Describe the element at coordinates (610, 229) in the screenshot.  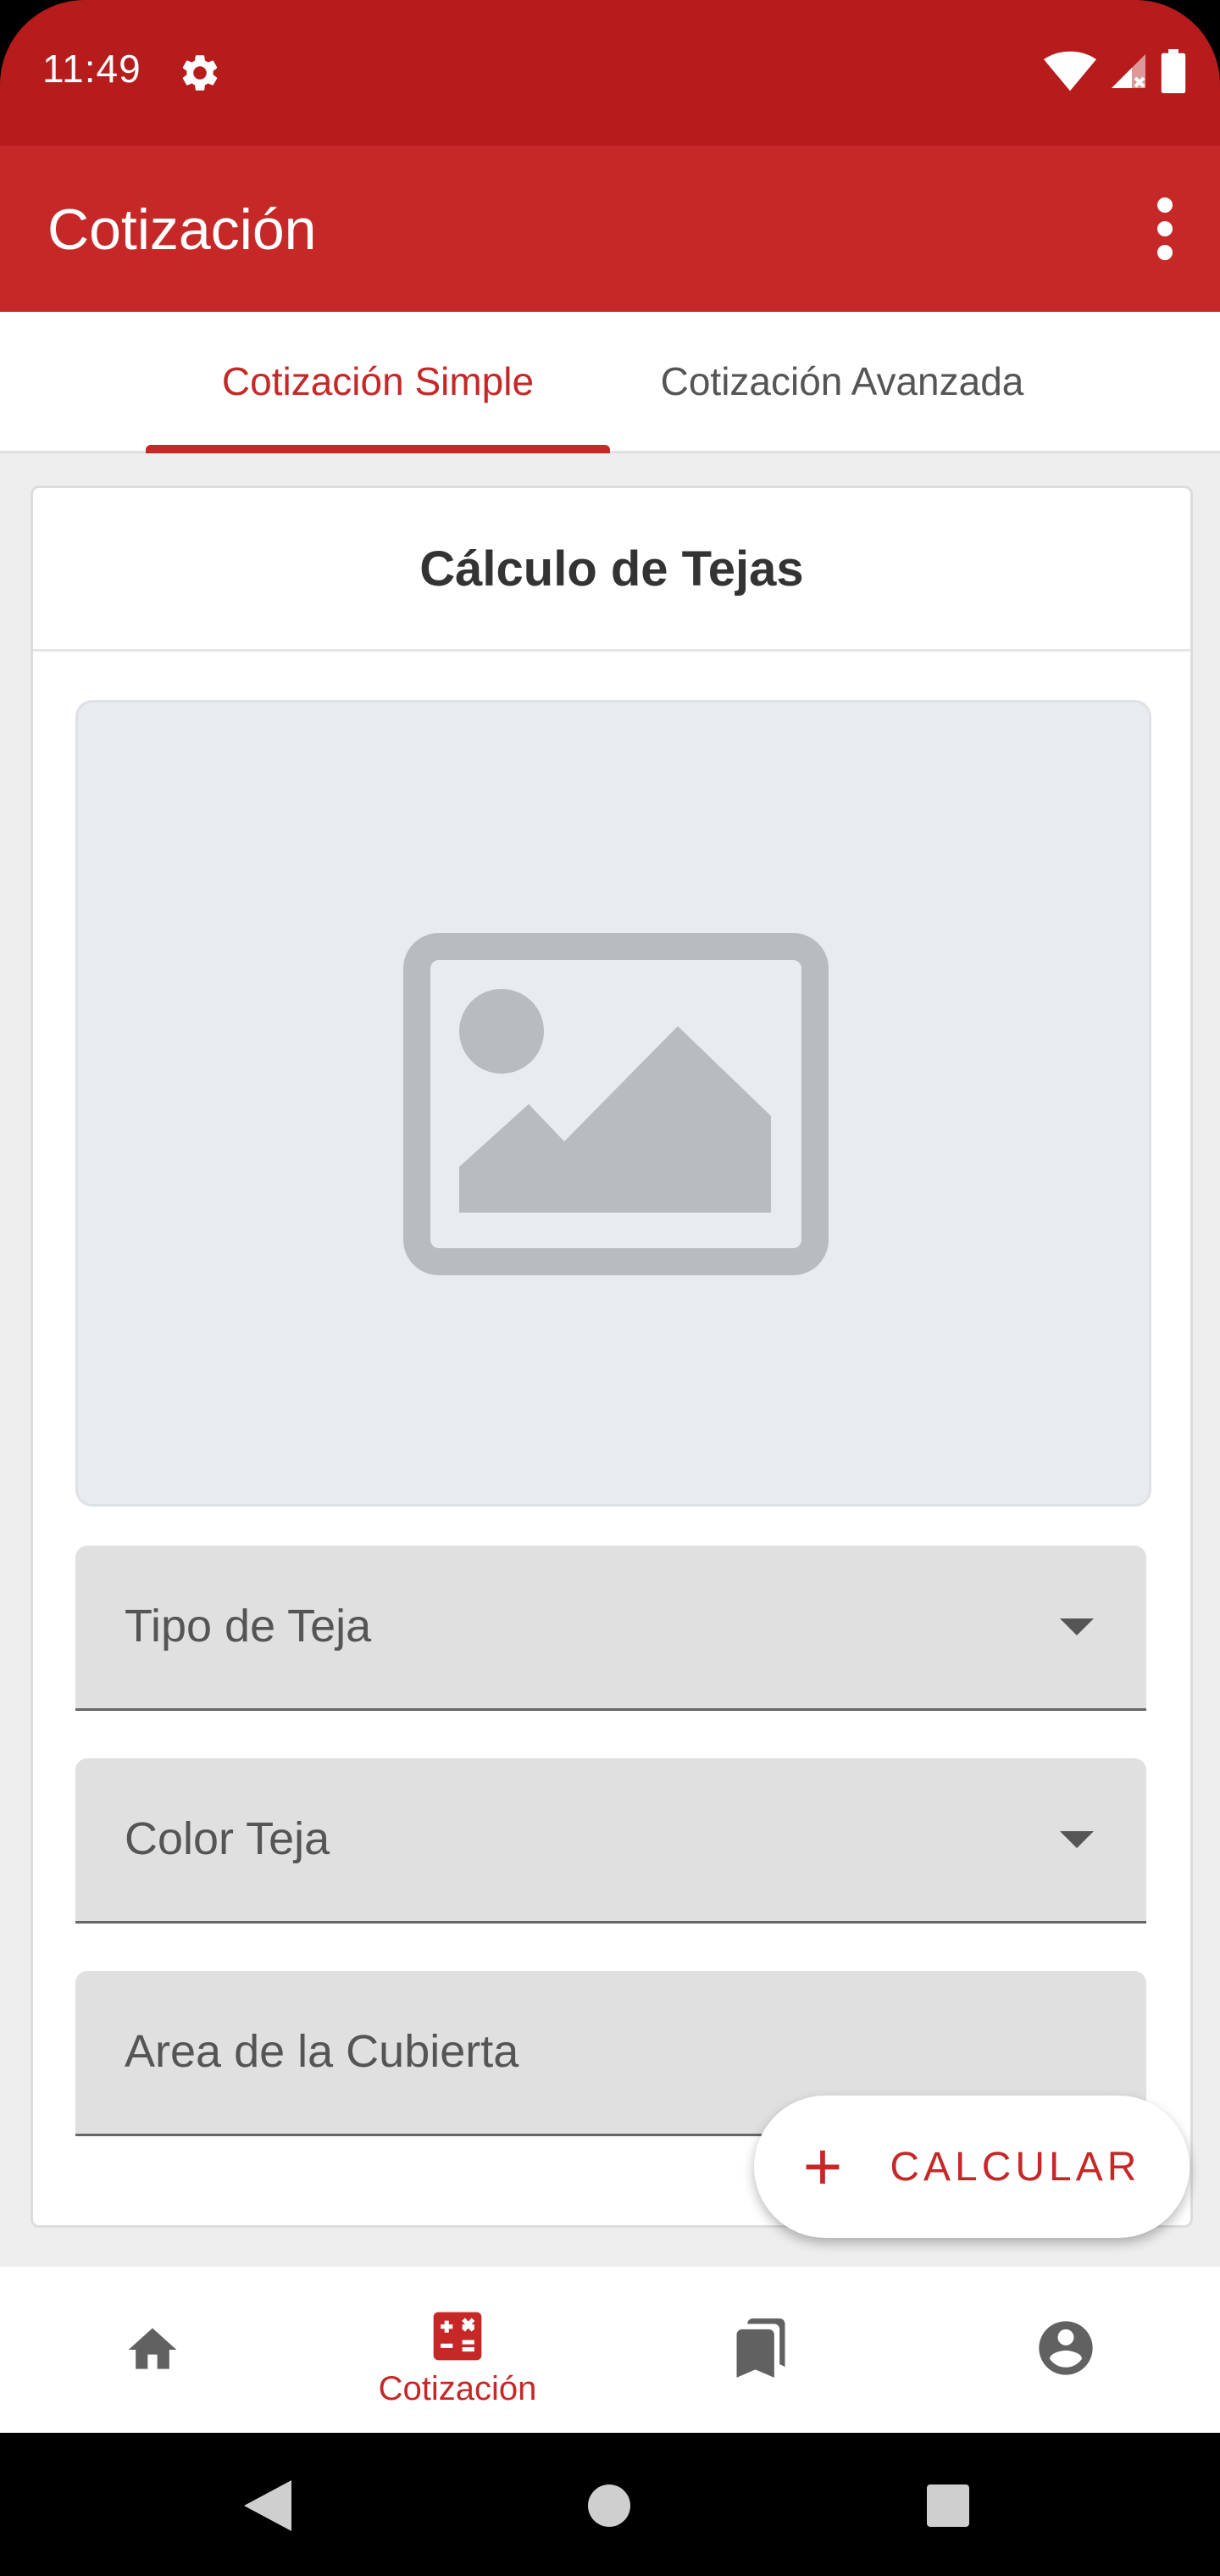
I see `app-bar: Cotización` at that location.